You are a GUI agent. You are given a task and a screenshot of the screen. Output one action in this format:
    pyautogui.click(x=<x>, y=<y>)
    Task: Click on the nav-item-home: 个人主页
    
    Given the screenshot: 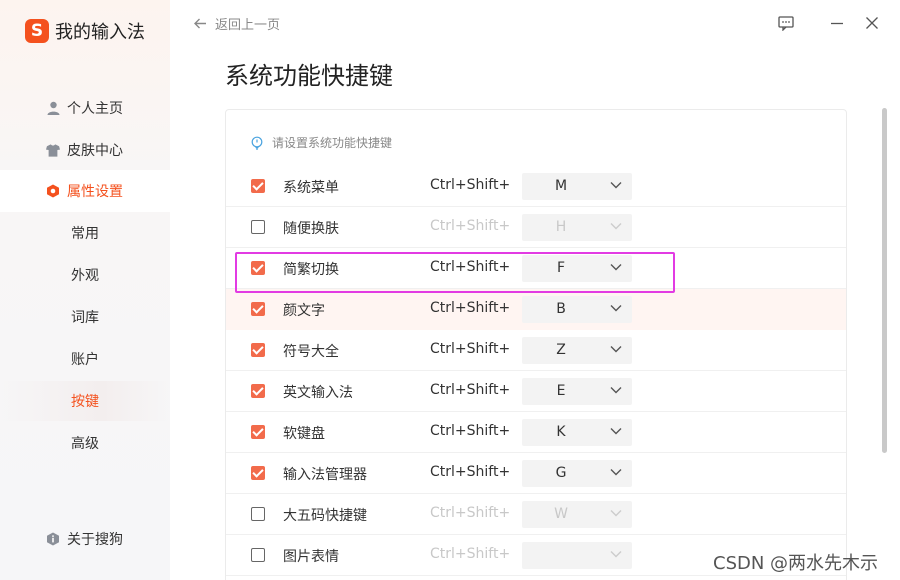 What is the action you would take?
    pyautogui.click(x=85, y=108)
    